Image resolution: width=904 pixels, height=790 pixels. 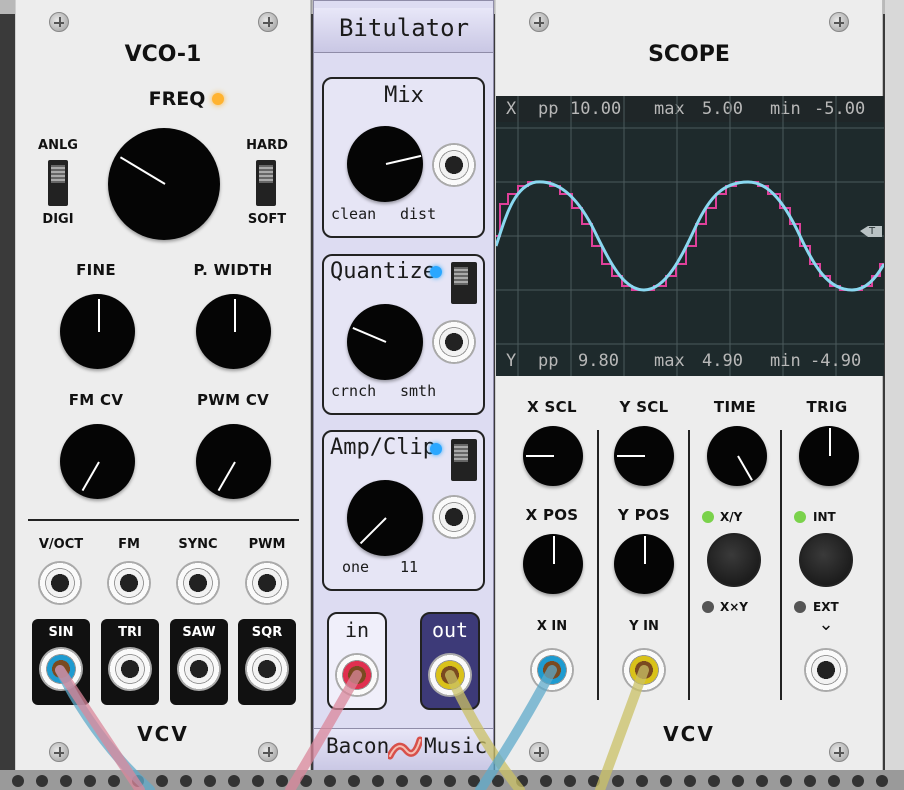 I want to click on y-input-jack, so click(x=644, y=670).